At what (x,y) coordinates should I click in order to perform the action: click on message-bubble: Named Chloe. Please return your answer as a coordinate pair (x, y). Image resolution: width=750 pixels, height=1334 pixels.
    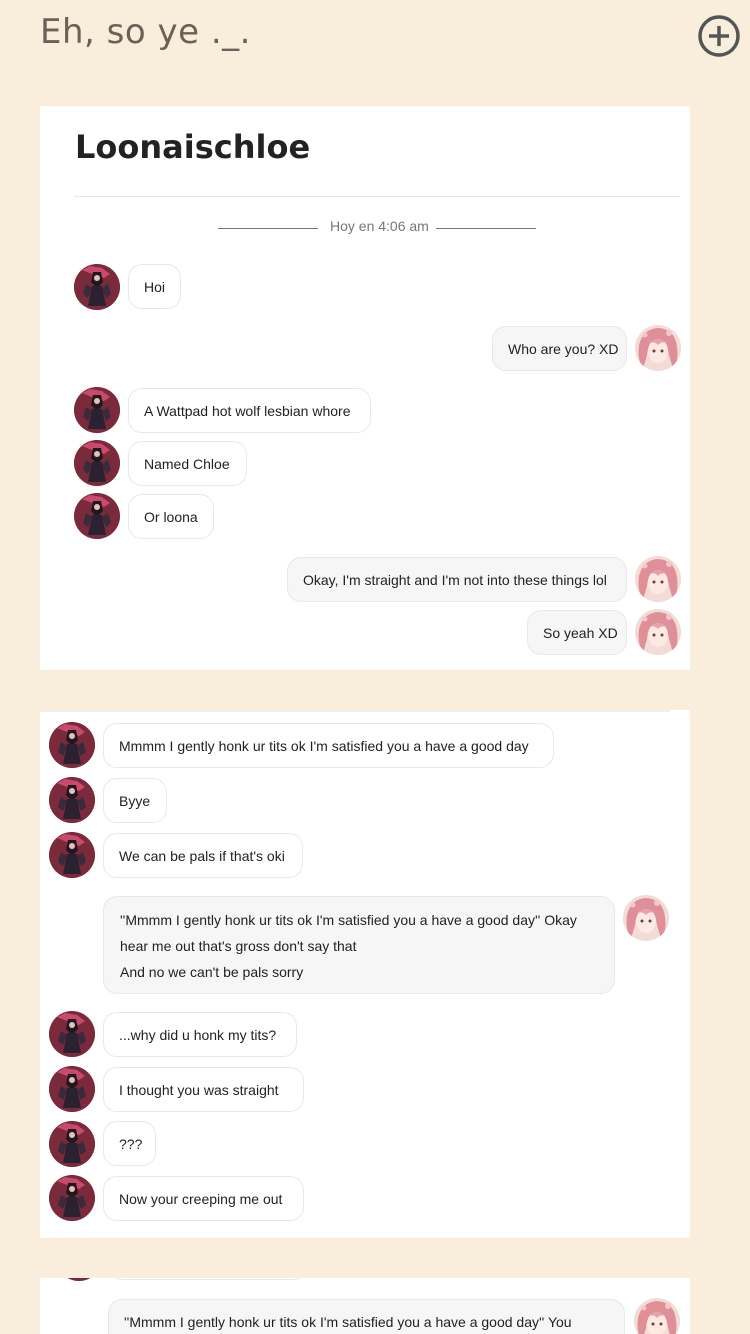
    Looking at the image, I should click on (187, 463).